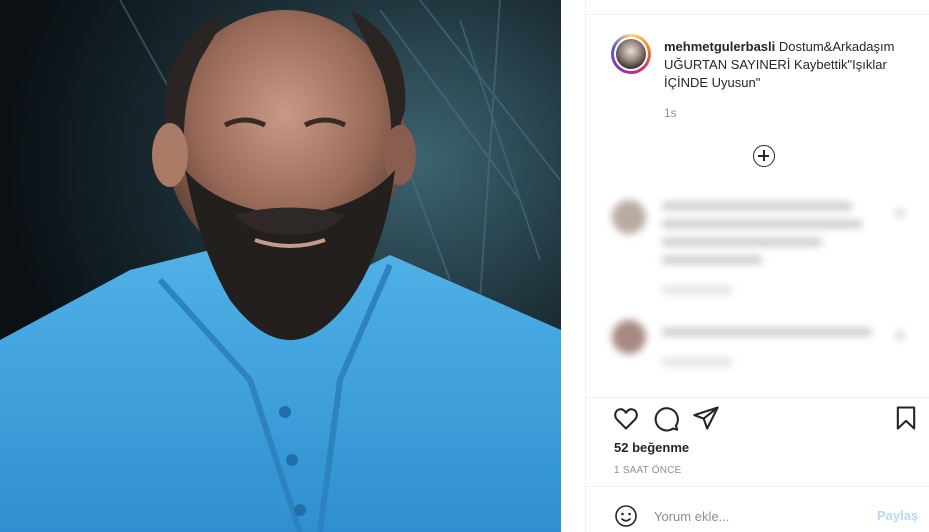 The height and width of the screenshot is (532, 929). I want to click on plus-circle-icon, so click(764, 156).